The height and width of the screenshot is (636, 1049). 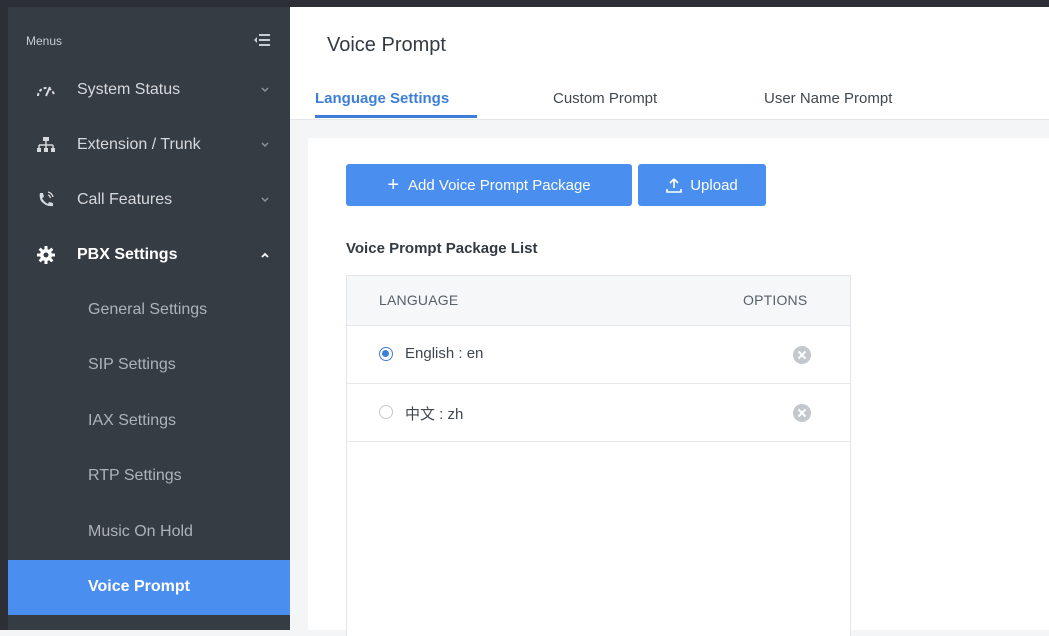 What do you see at coordinates (386, 412) in the screenshot?
I see `language-radio-zh` at bounding box center [386, 412].